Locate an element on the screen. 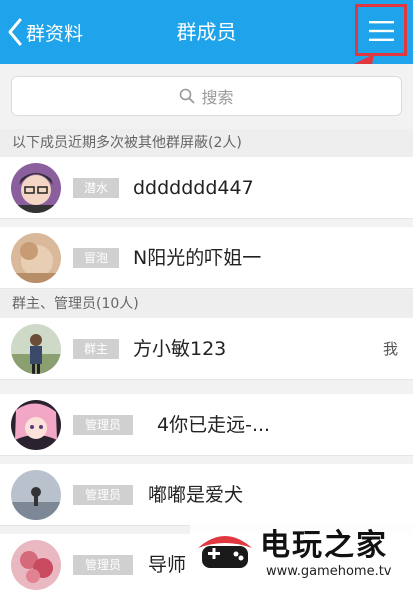 The image size is (413, 590). section-header-blocked: 以下成员近期多次被其他群屏蔽(2人) is located at coordinates (206, 143).